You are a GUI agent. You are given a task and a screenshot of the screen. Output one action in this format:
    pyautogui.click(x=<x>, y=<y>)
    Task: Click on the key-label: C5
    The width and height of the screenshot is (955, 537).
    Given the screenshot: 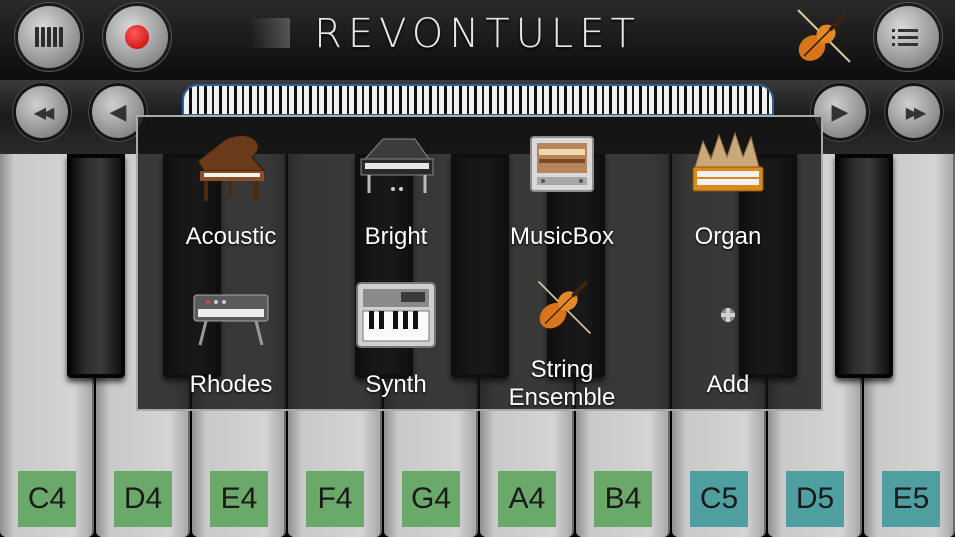 What is the action you would take?
    pyautogui.click(x=719, y=499)
    